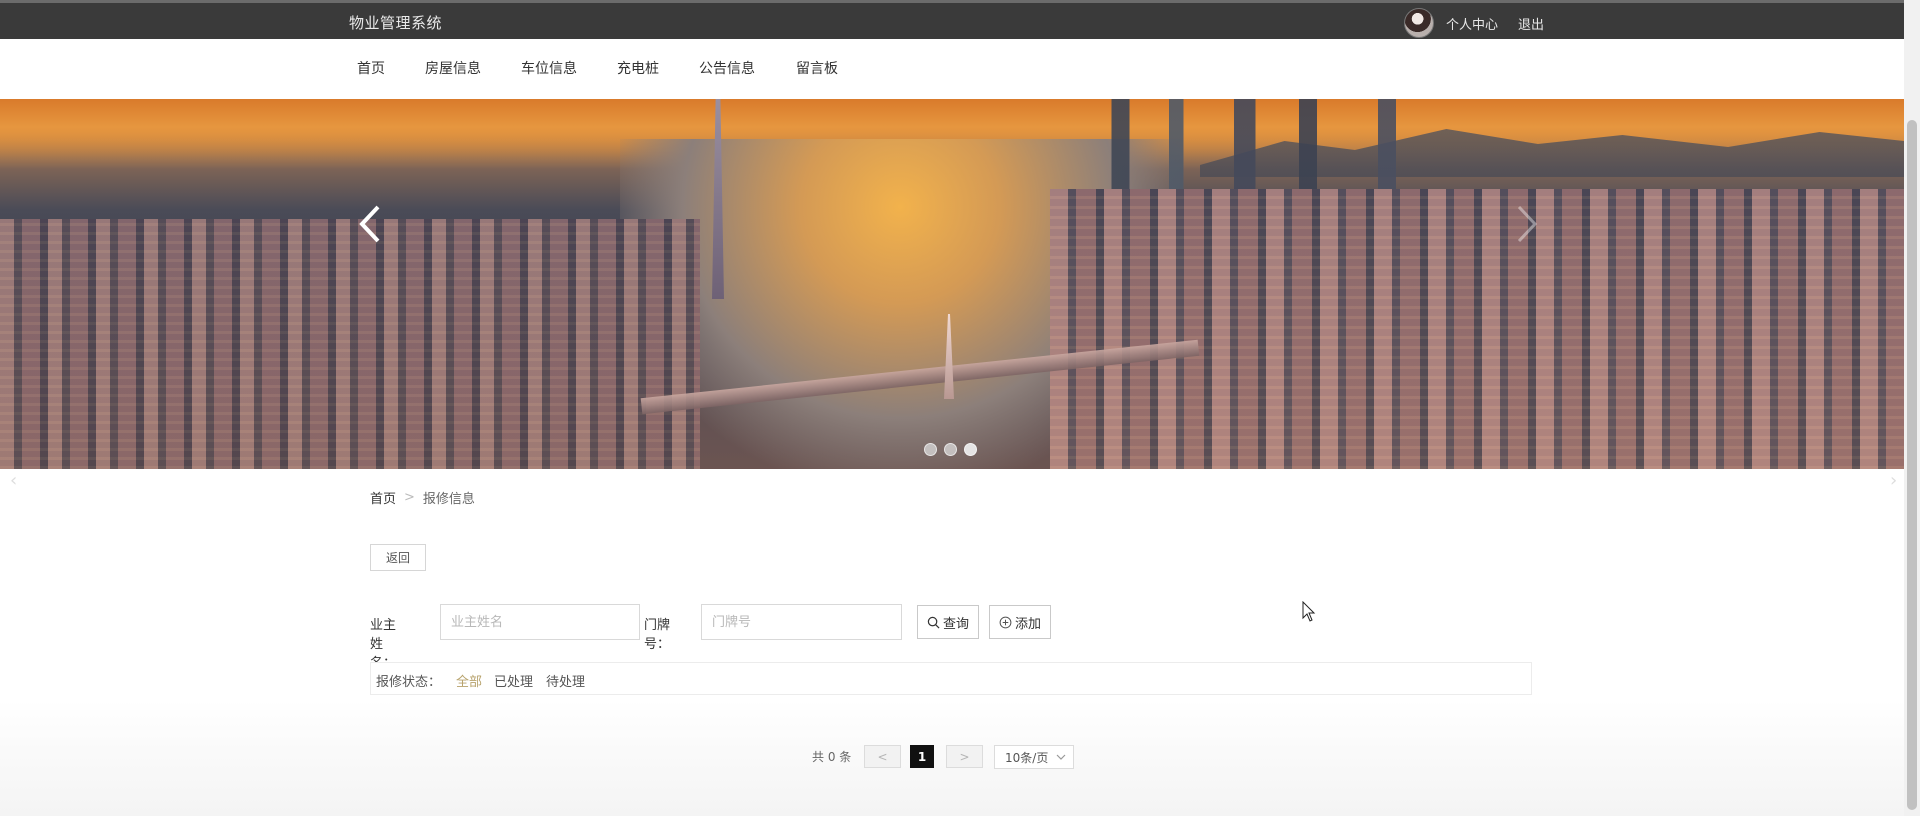  Describe the element at coordinates (1309, 611) in the screenshot. I see `mouse-cursor-icon` at that location.